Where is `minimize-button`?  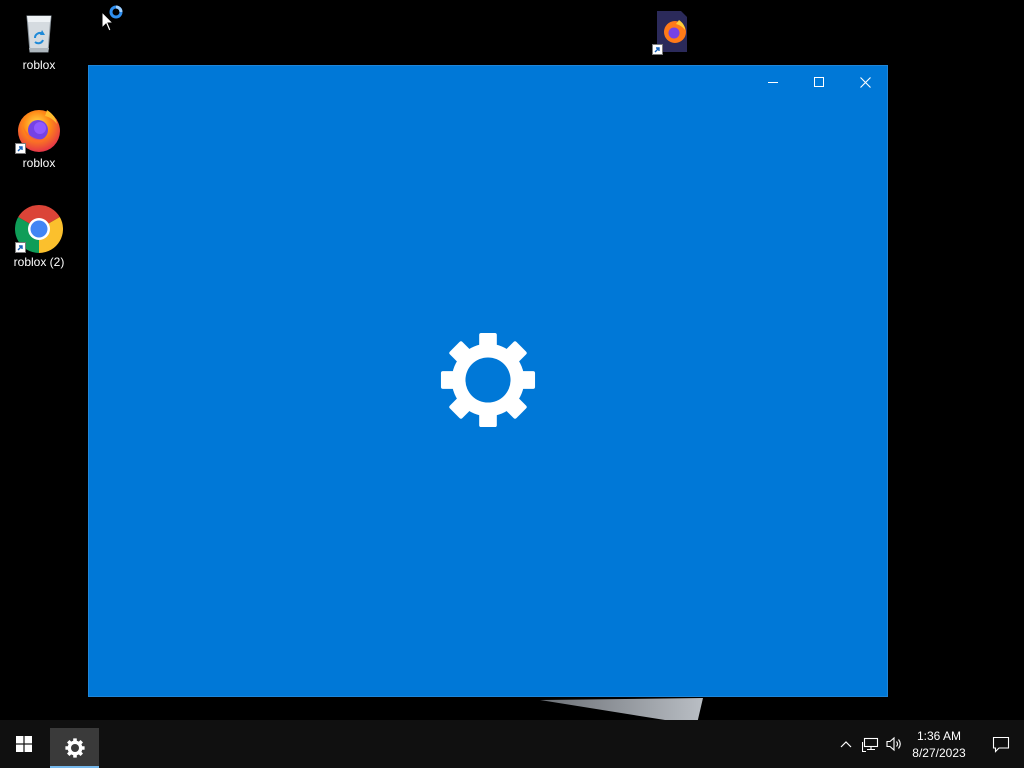
minimize-button is located at coordinates (773, 82).